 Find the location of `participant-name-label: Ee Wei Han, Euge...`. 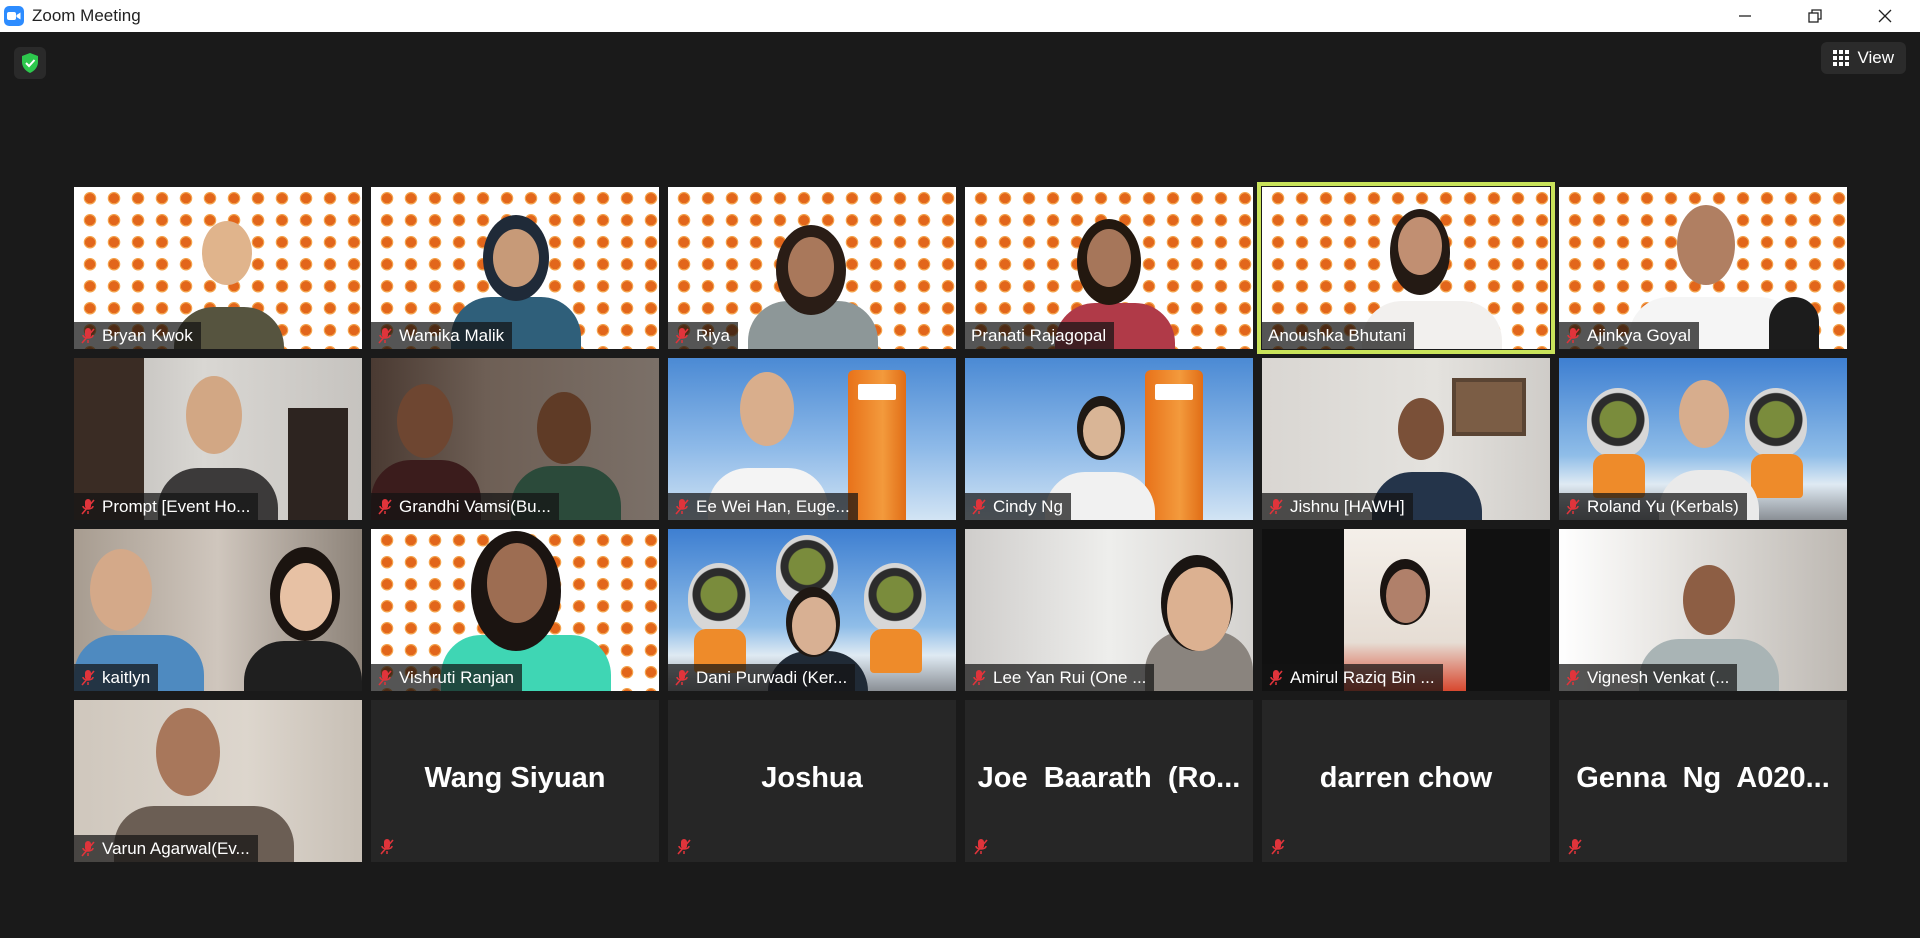

participant-name-label: Ee Wei Han, Euge... is located at coordinates (763, 506).